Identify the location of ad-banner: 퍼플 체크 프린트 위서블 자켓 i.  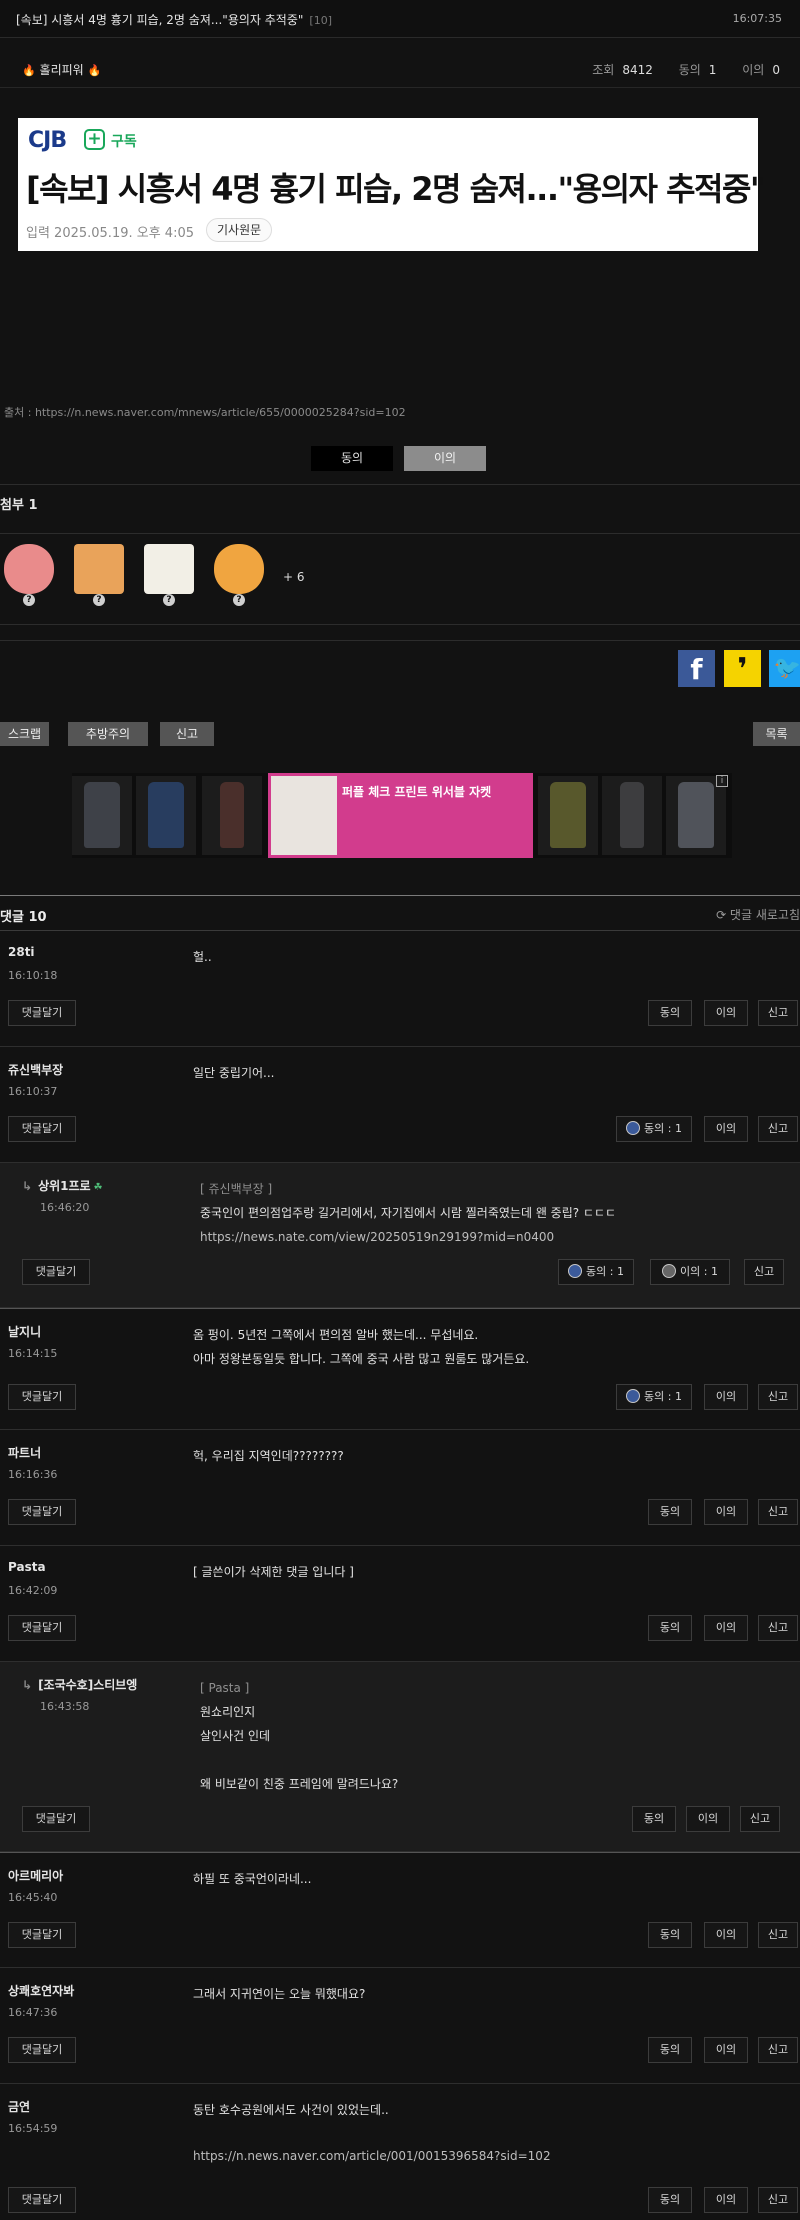
(402, 815).